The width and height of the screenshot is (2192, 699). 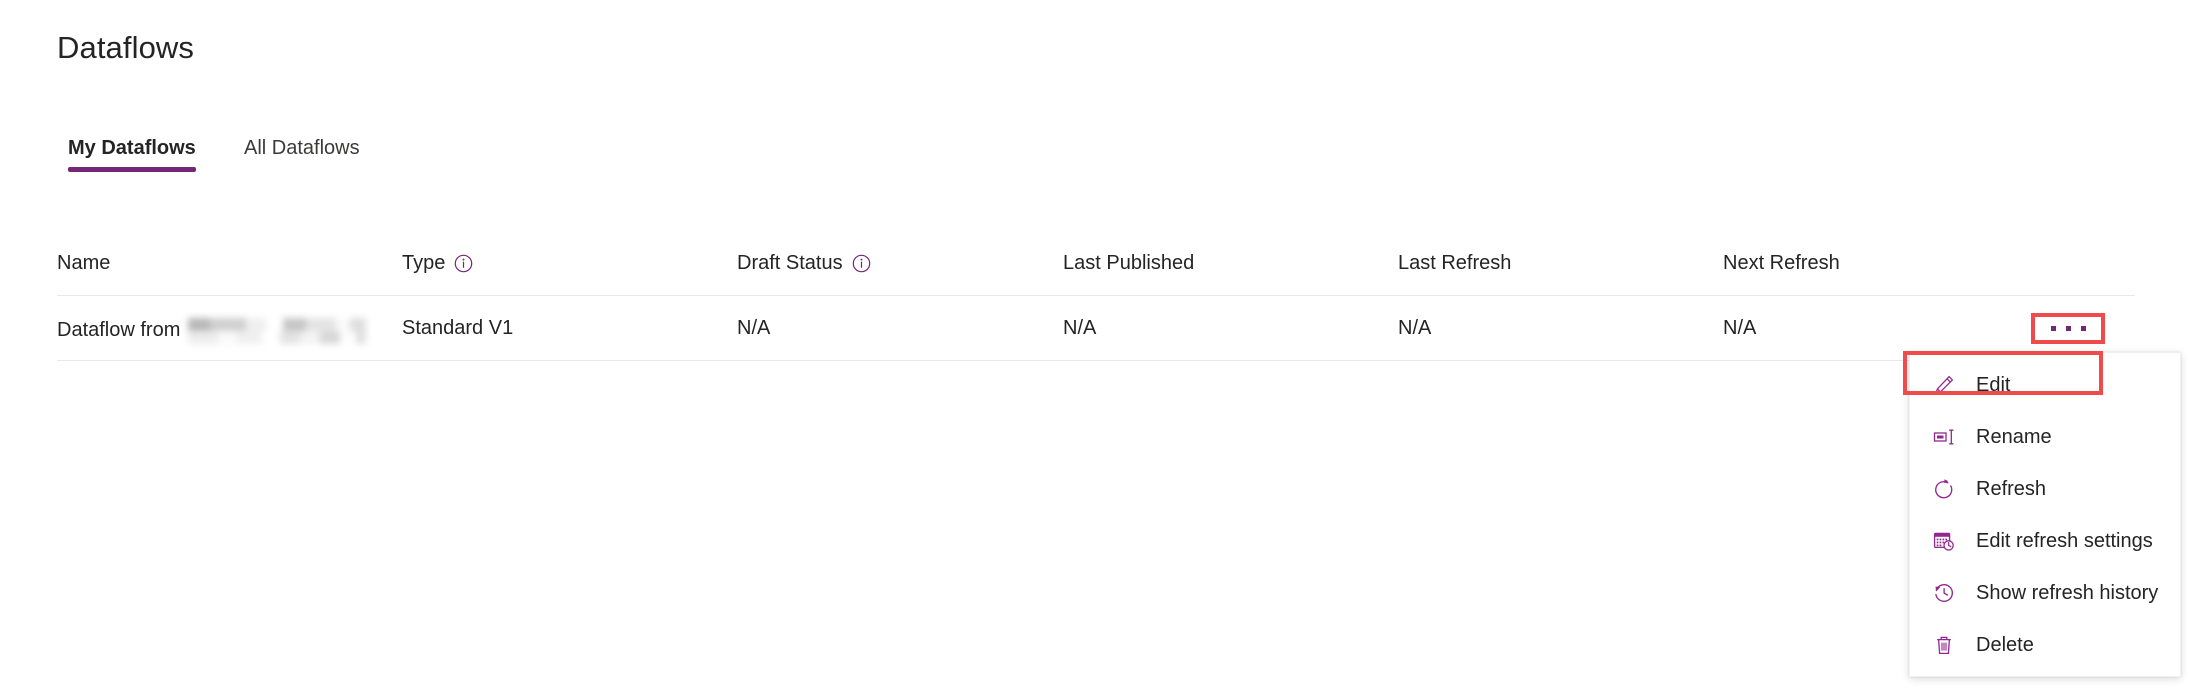 What do you see at coordinates (126, 47) in the screenshot?
I see `page-title: Dataflows` at bounding box center [126, 47].